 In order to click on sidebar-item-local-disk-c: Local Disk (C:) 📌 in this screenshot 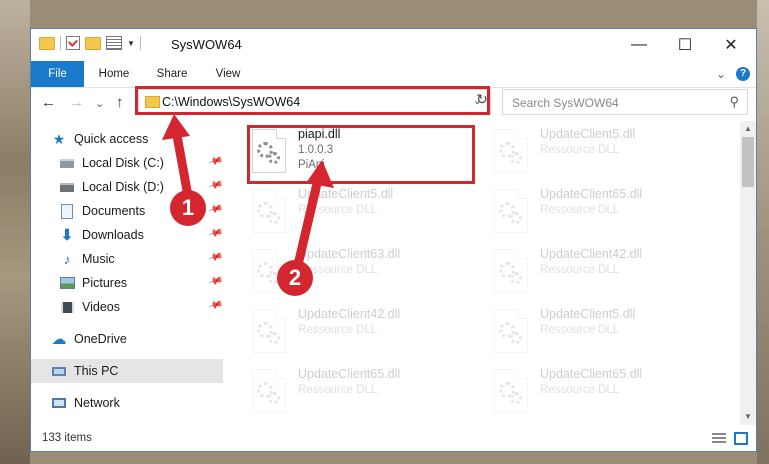, I will do `click(141, 163)`.